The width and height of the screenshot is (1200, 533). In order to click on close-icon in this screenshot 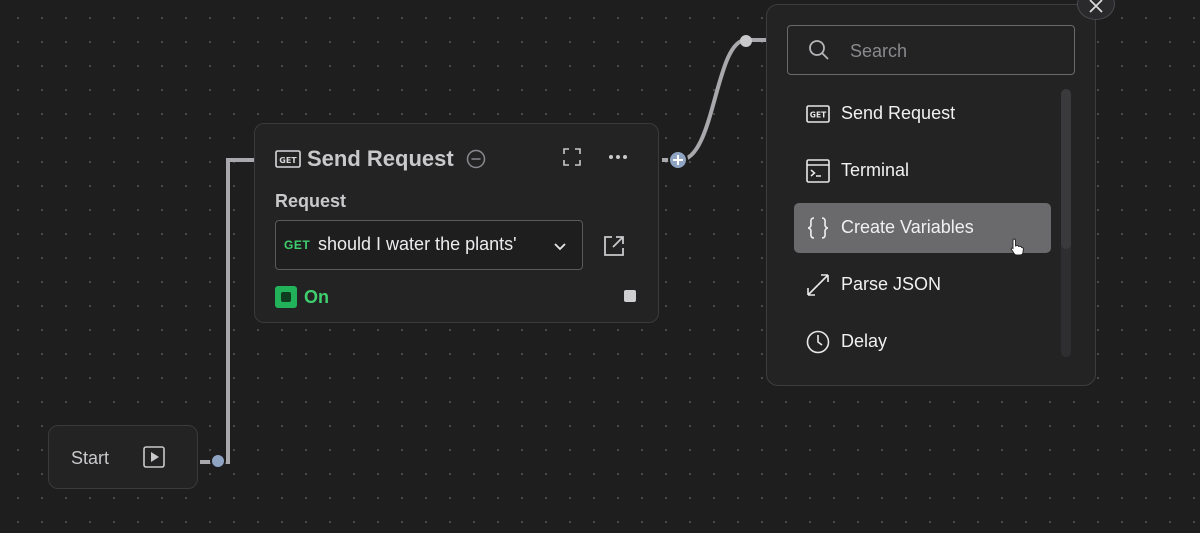, I will do `click(1096, 6)`.